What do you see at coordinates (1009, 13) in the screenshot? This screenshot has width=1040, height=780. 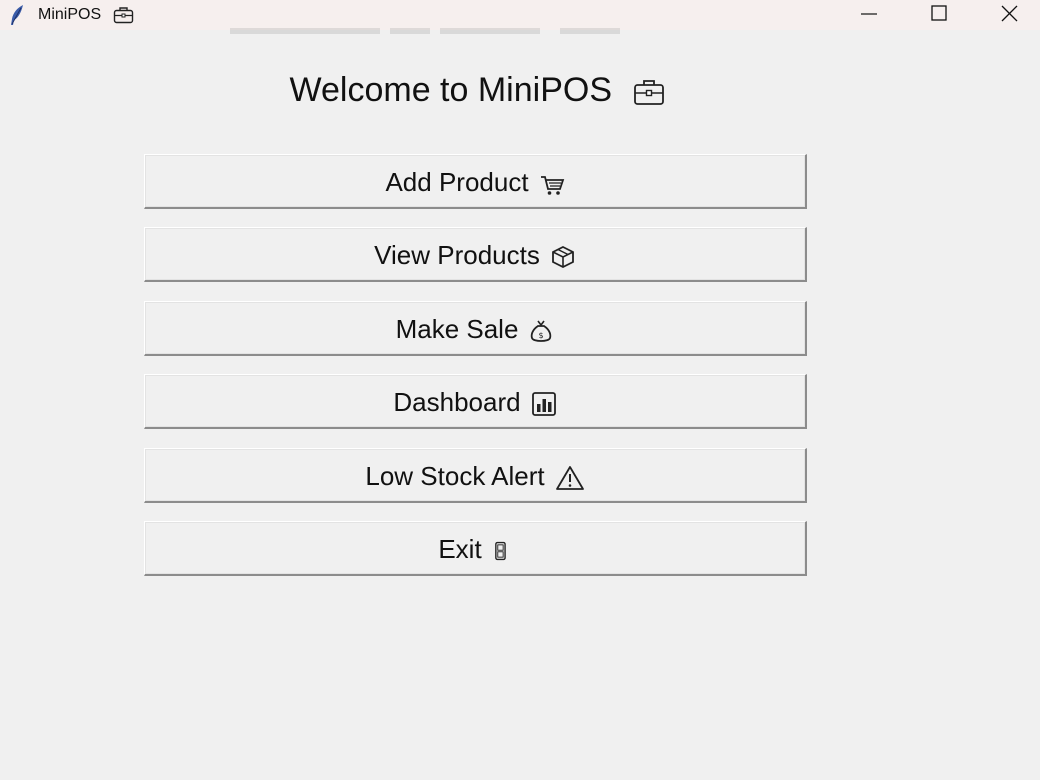 I see `close-icon` at bounding box center [1009, 13].